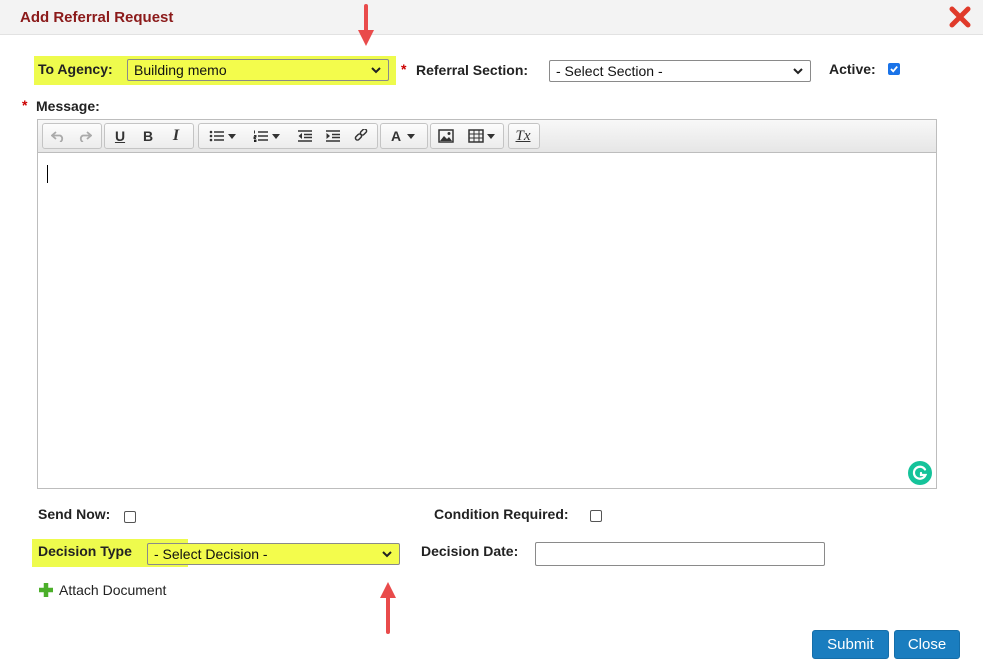 The width and height of the screenshot is (983, 667). What do you see at coordinates (74, 514) in the screenshot?
I see `send-now-label: Send Now:` at bounding box center [74, 514].